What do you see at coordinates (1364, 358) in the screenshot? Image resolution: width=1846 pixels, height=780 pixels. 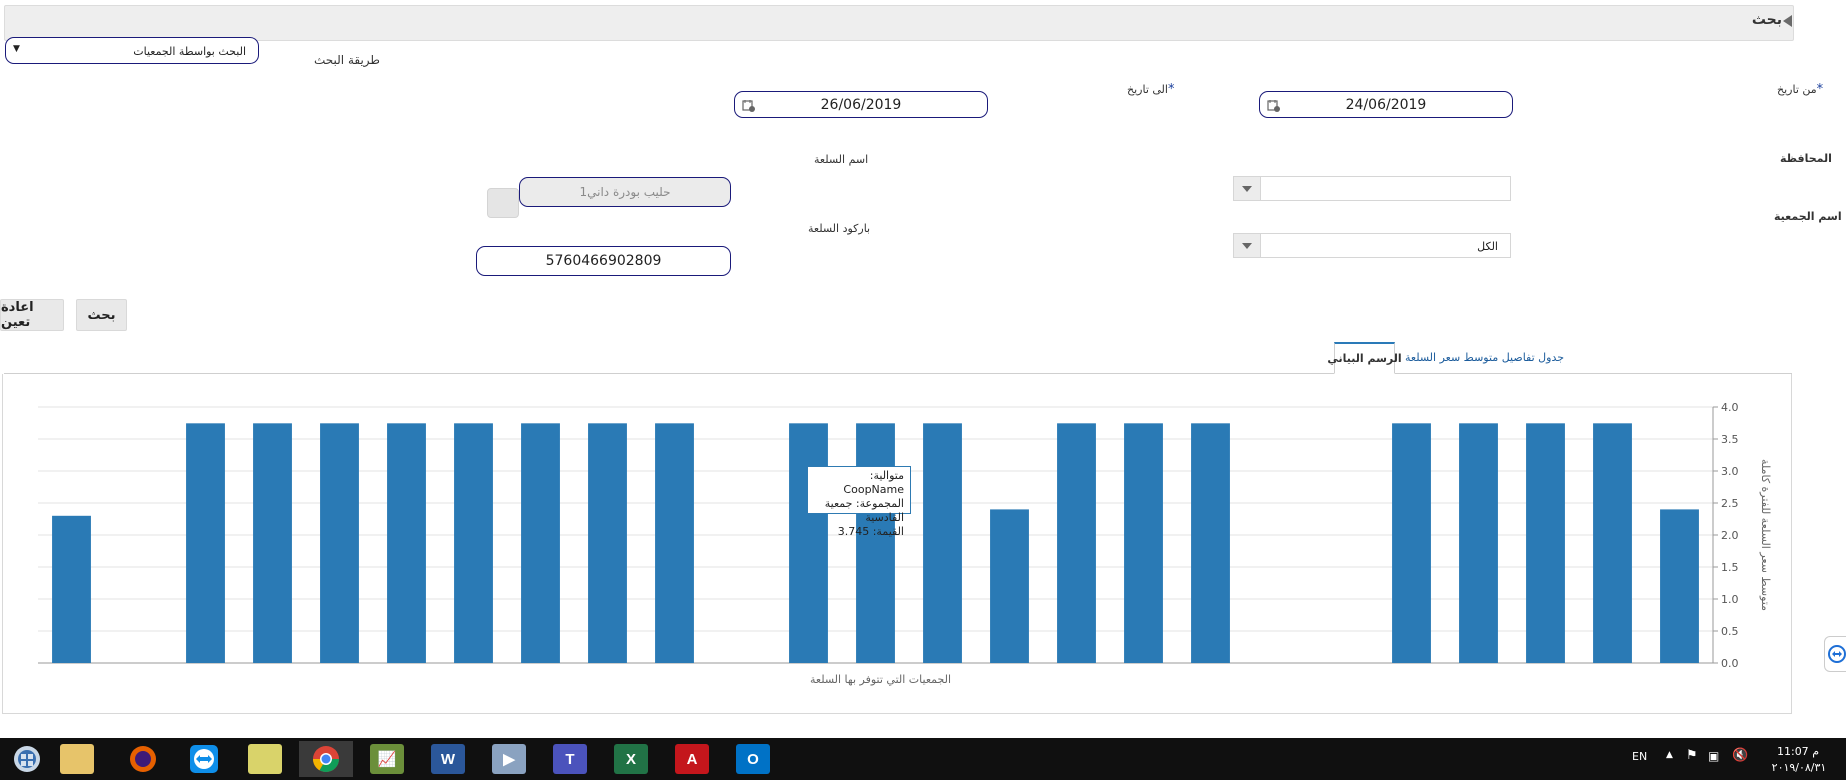 I see `tab-chart: الرسم البياني` at bounding box center [1364, 358].